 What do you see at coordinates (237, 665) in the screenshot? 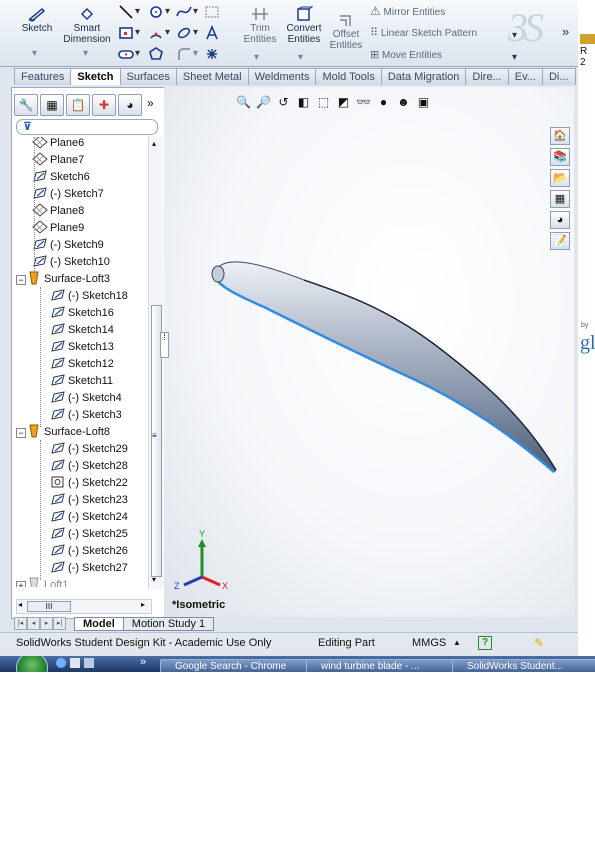
I see `taskbar-item: Google Search - Chrome` at bounding box center [237, 665].